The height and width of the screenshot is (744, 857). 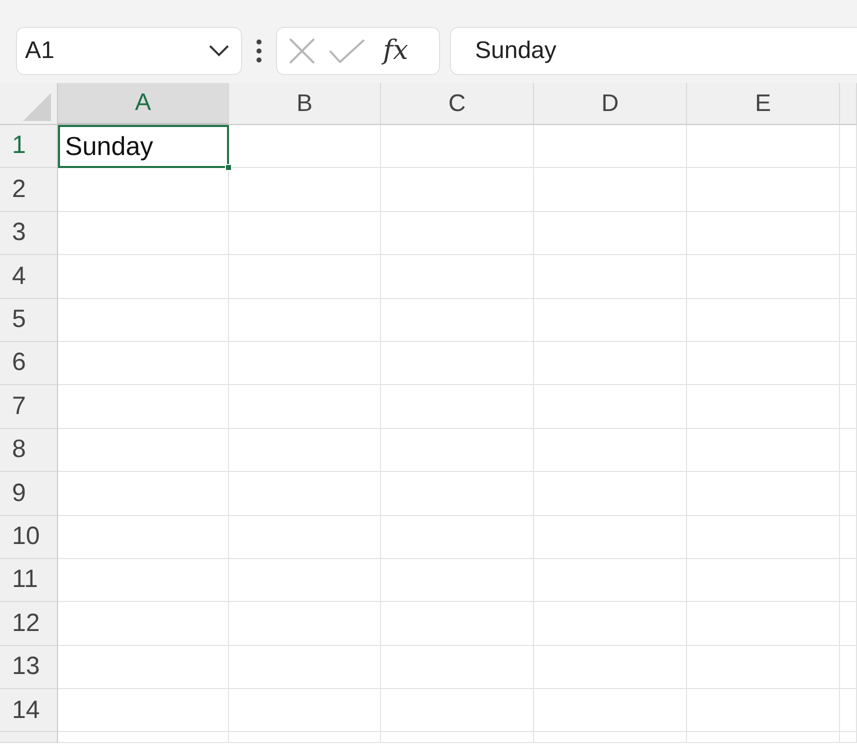 What do you see at coordinates (395, 50) in the screenshot?
I see `insert-function-button: fx` at bounding box center [395, 50].